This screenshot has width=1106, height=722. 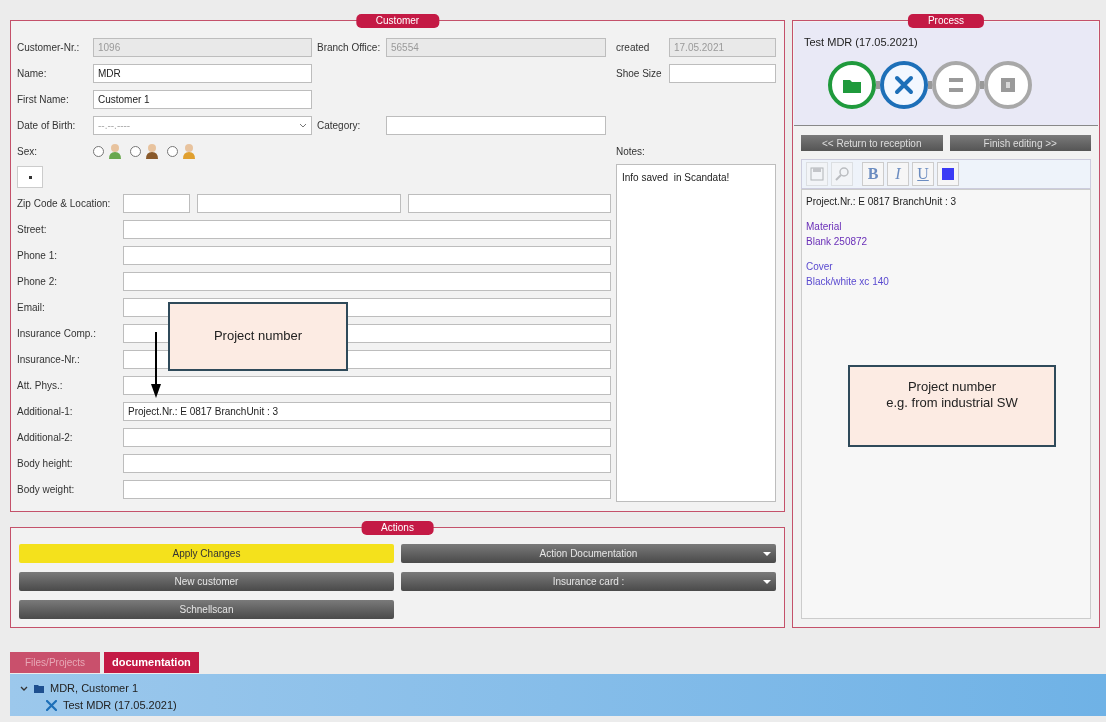 I want to click on chevron-down-icon, so click(x=303, y=125).